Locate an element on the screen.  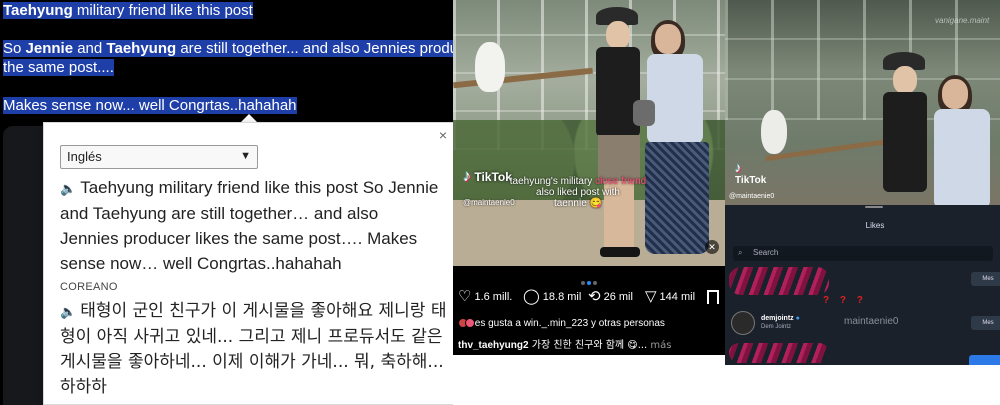
sheet-handle is located at coordinates (874, 207).